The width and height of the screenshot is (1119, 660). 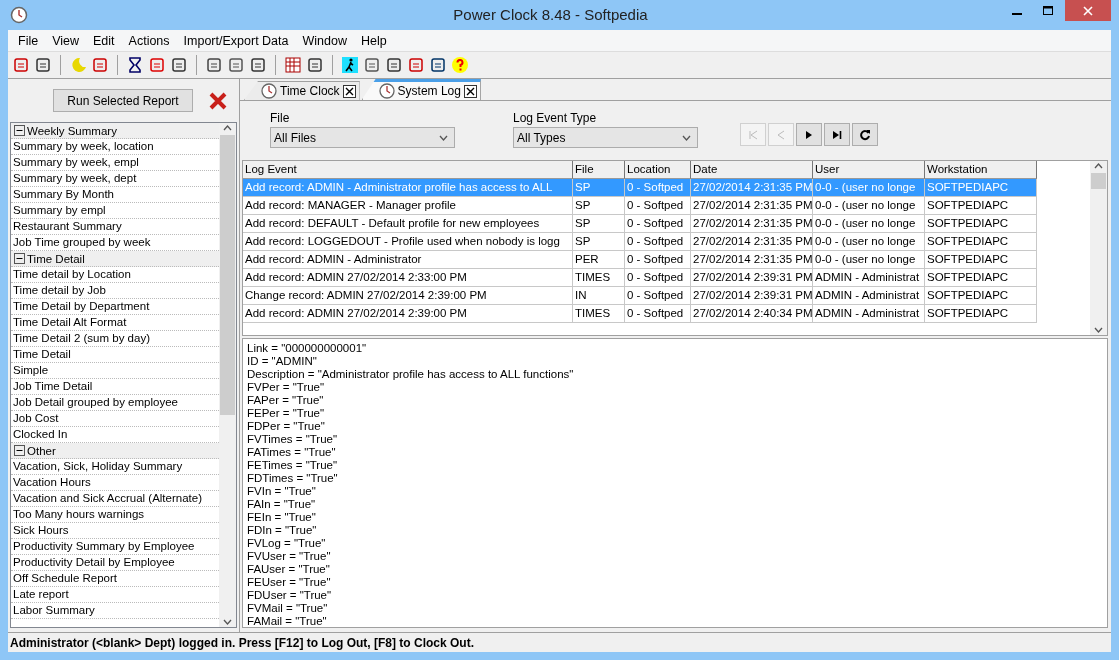 I want to click on column-header: Location, so click(x=658, y=170).